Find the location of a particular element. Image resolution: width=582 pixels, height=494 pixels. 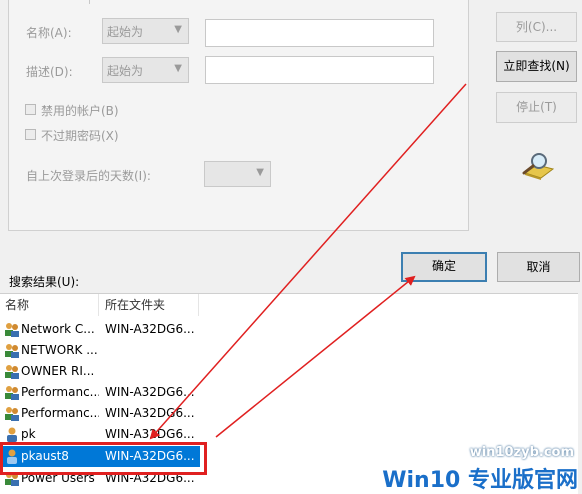

watermark-brand: Win10 专业版官网 is located at coordinates (480, 480).